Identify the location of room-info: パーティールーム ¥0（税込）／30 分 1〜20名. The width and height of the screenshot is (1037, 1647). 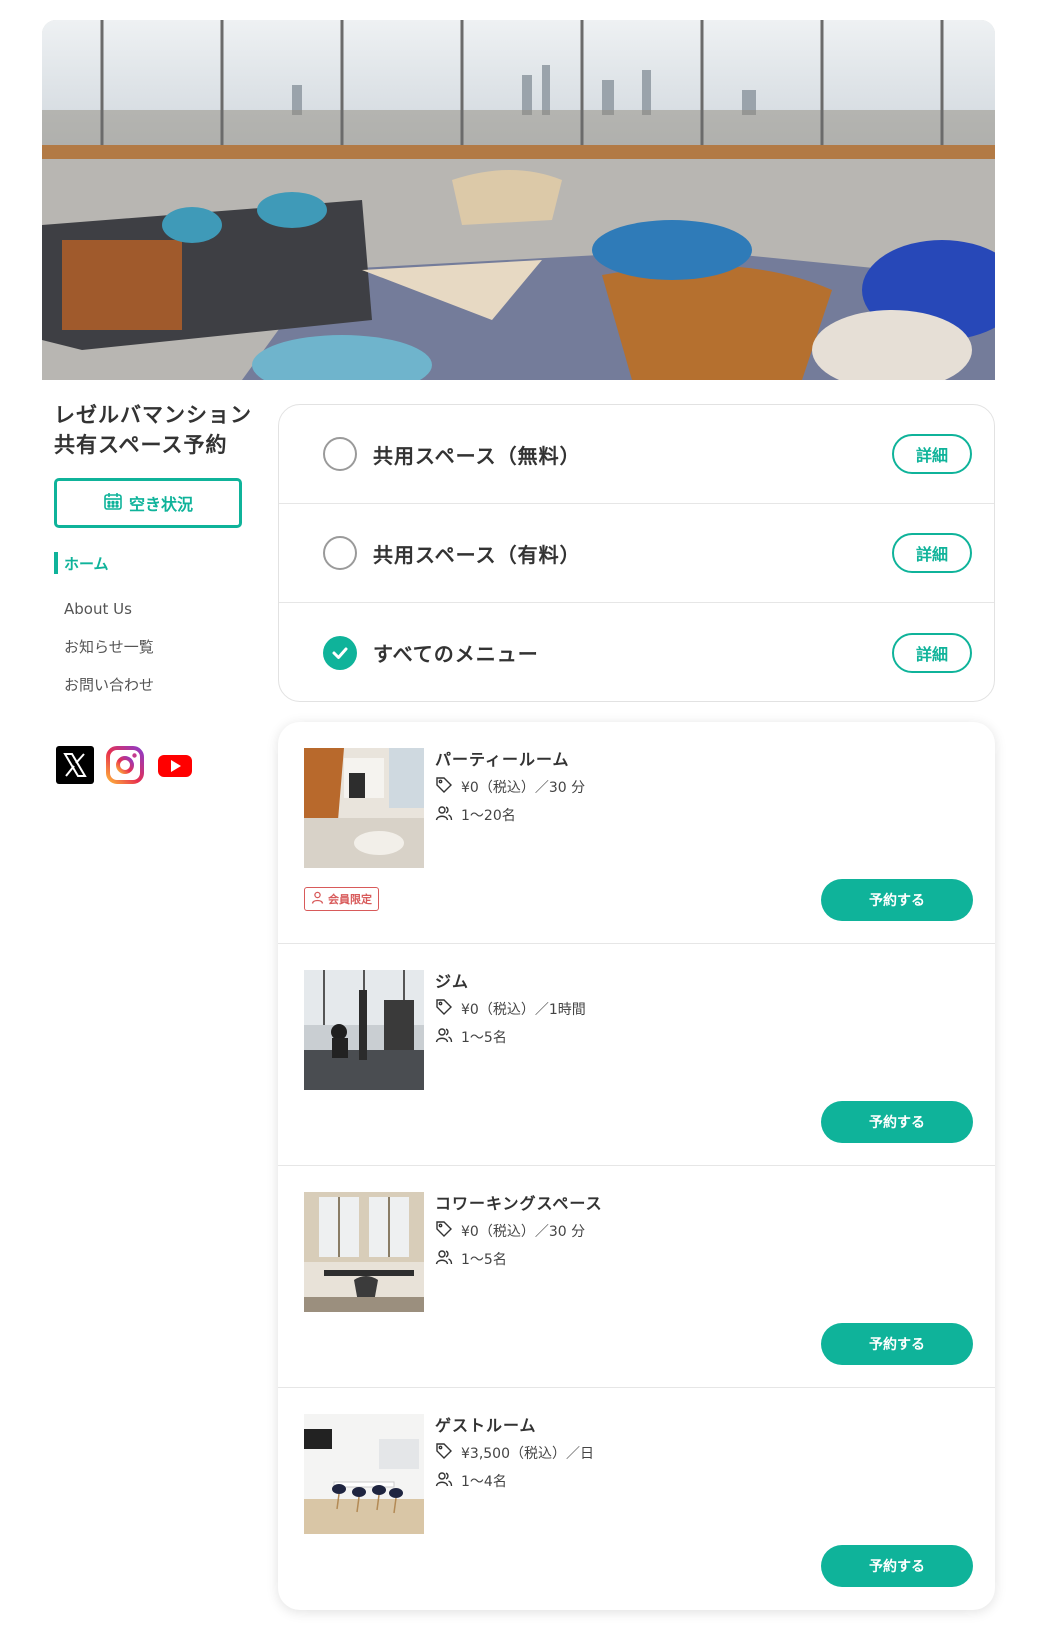
(510, 788).